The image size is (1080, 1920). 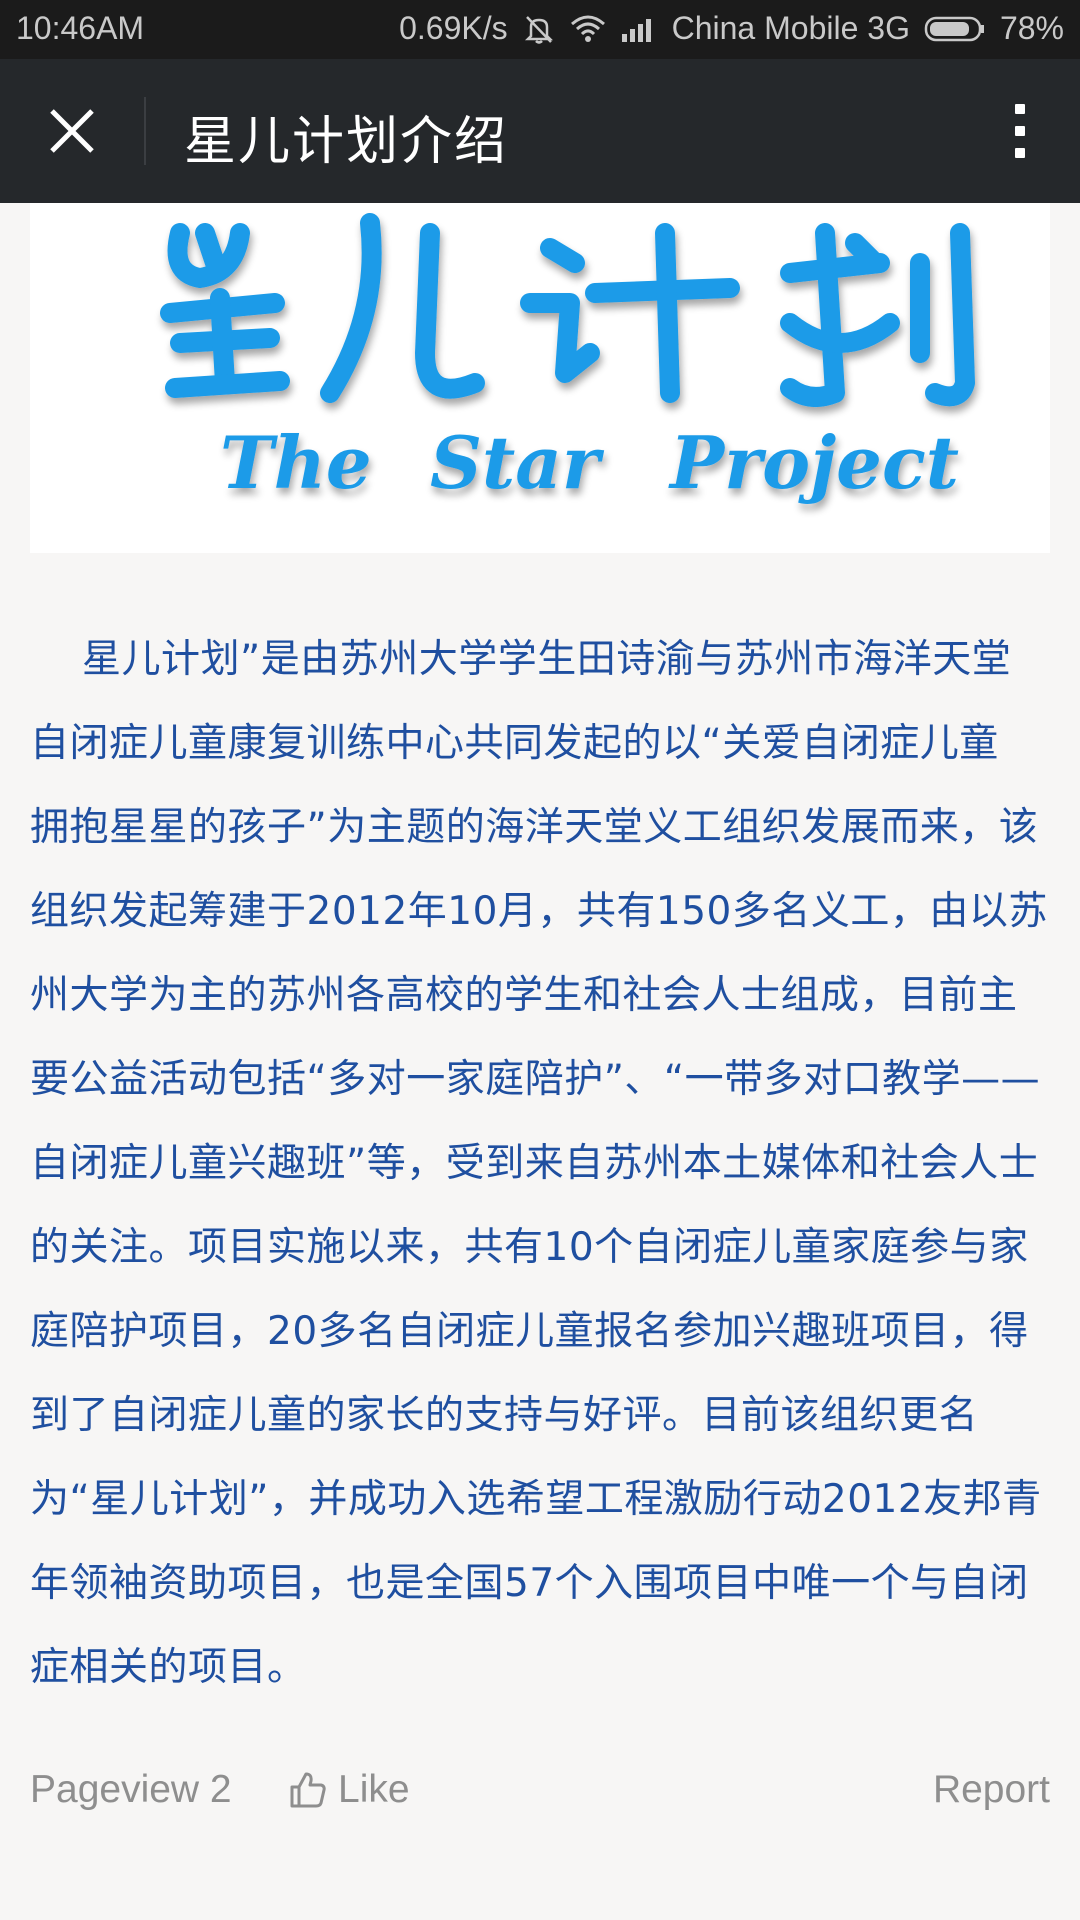 I want to click on page-title: 星儿计划介绍, so click(x=346, y=142).